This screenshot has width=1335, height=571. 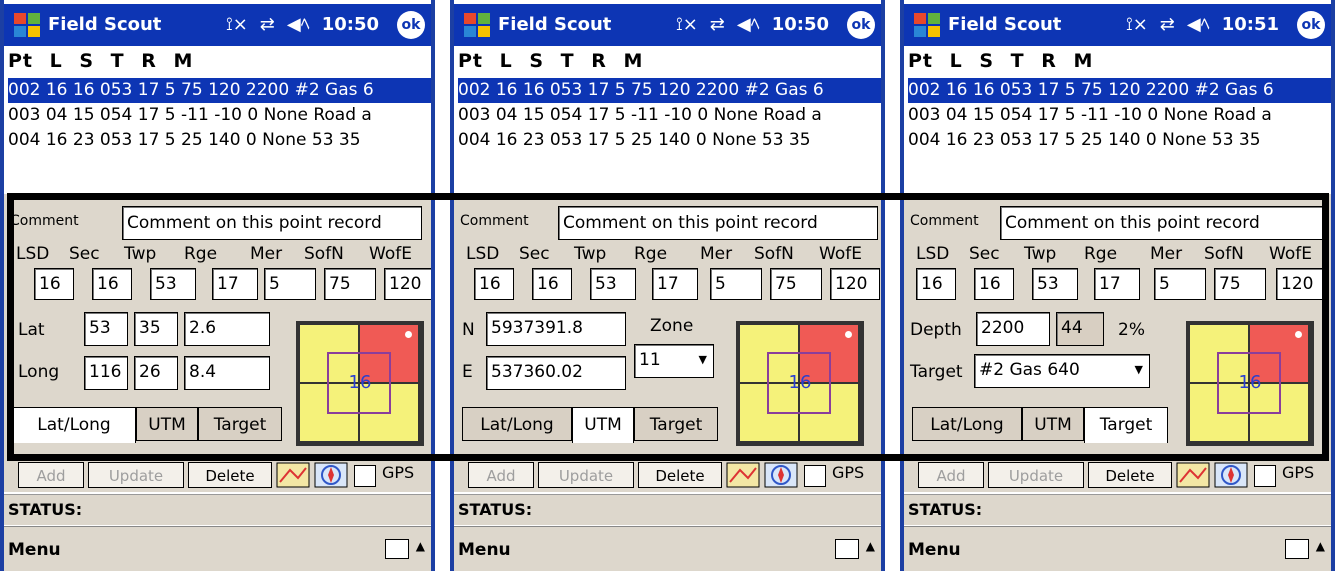 What do you see at coordinates (227, 329) in the screenshot?
I see `lat-sec-field: 2.6` at bounding box center [227, 329].